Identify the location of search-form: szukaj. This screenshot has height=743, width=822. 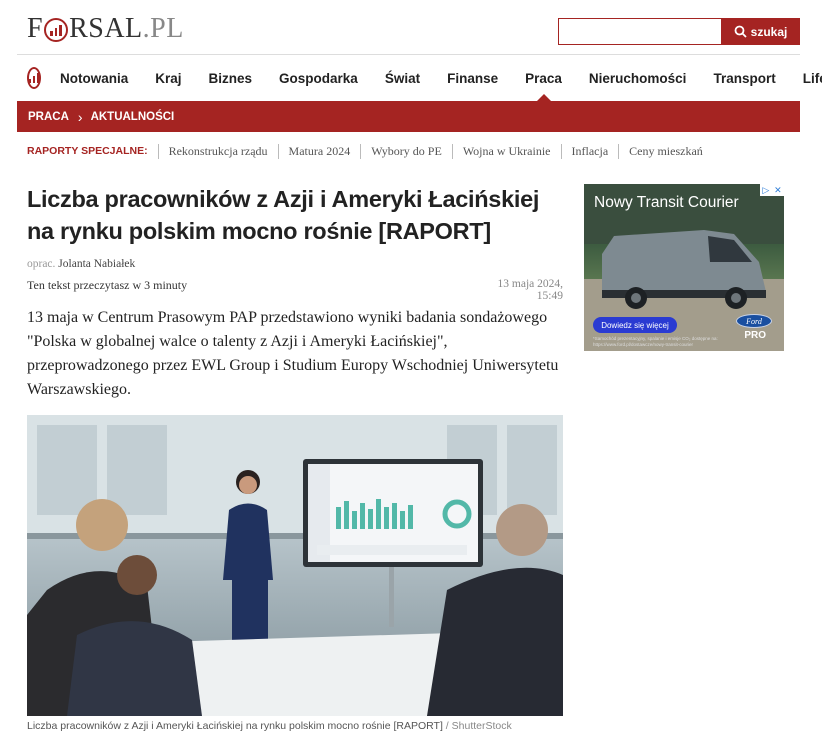
(679, 31).